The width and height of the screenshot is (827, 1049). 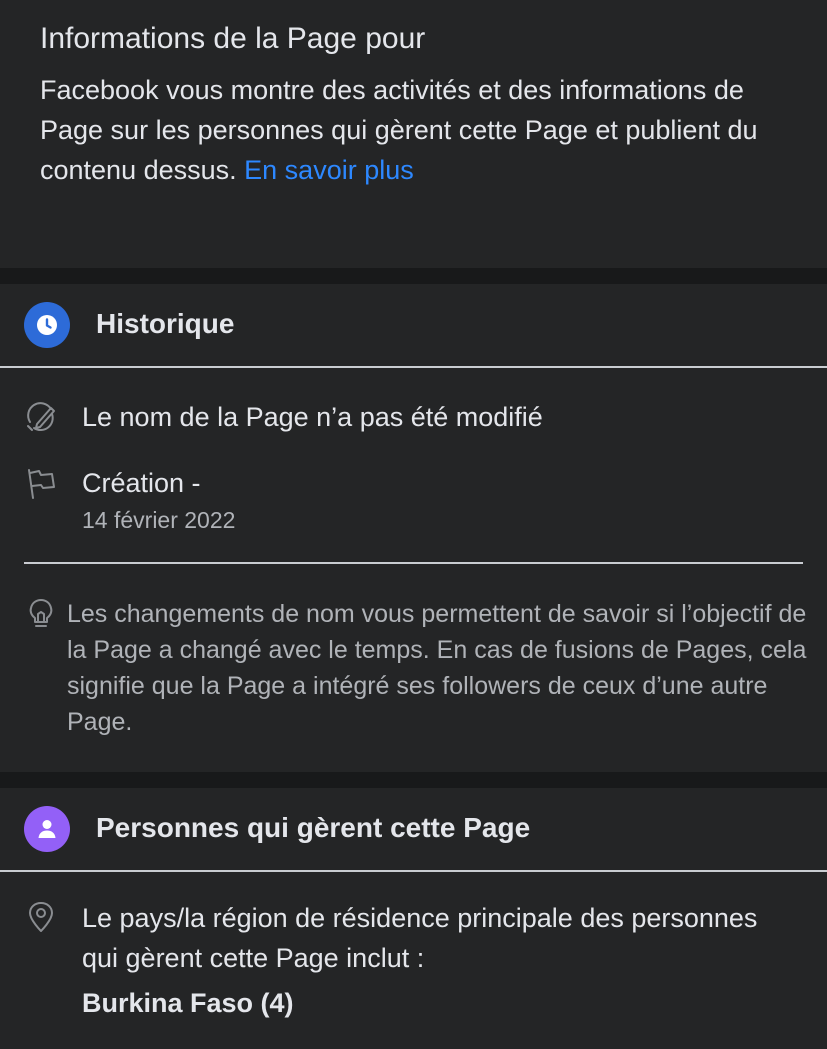 I want to click on person-icon, so click(x=47, y=829).